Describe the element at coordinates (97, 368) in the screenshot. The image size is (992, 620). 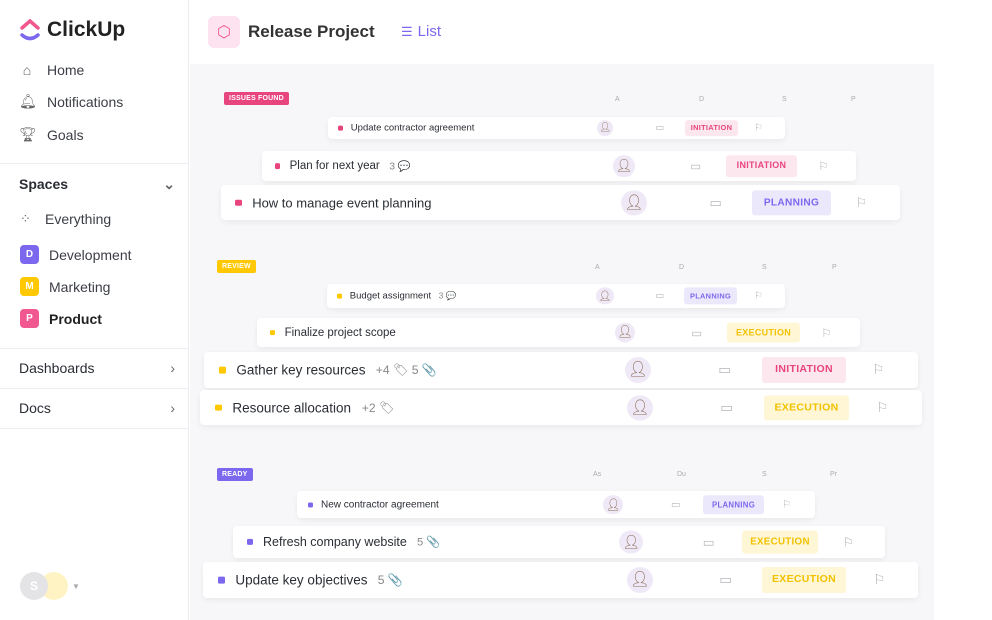
I see `sidebar-item-dashboards: Dashboards ›` at that location.